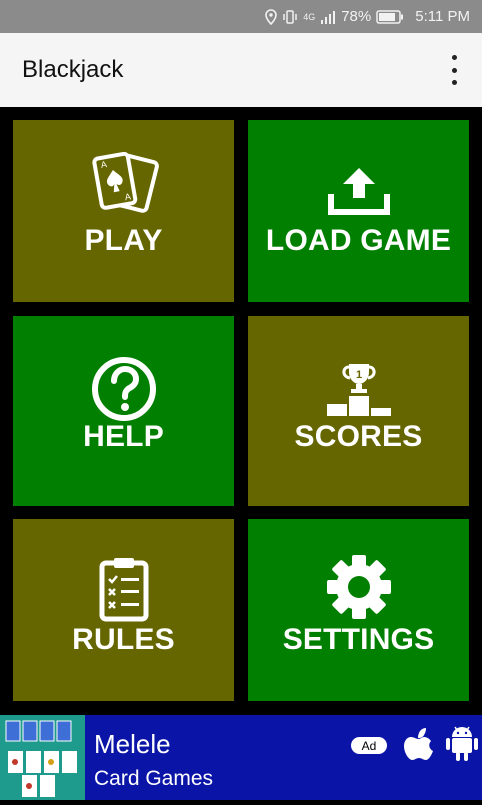 This screenshot has height=805, width=482. Describe the element at coordinates (442, 16) in the screenshot. I see `clock: 5:11 PM` at that location.